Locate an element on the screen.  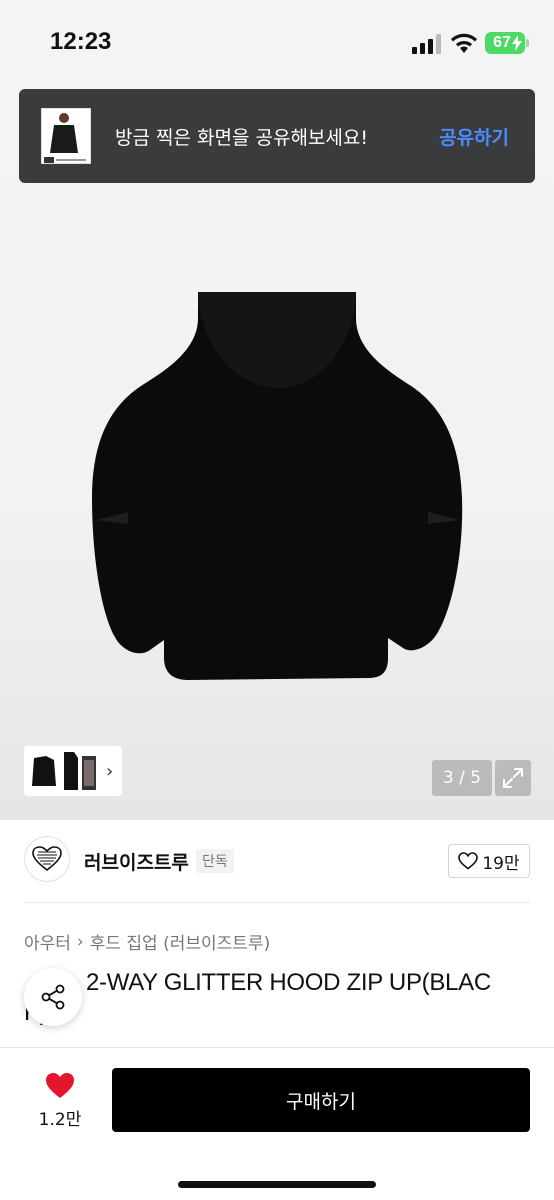
wishlist-count: 1.2만 is located at coordinates (60, 1120).